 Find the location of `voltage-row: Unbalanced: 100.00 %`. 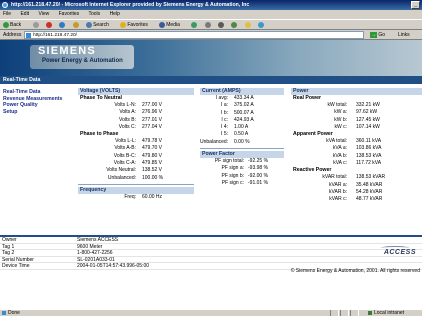

voltage-row: Unbalanced: 100.00 % is located at coordinates (135, 177).